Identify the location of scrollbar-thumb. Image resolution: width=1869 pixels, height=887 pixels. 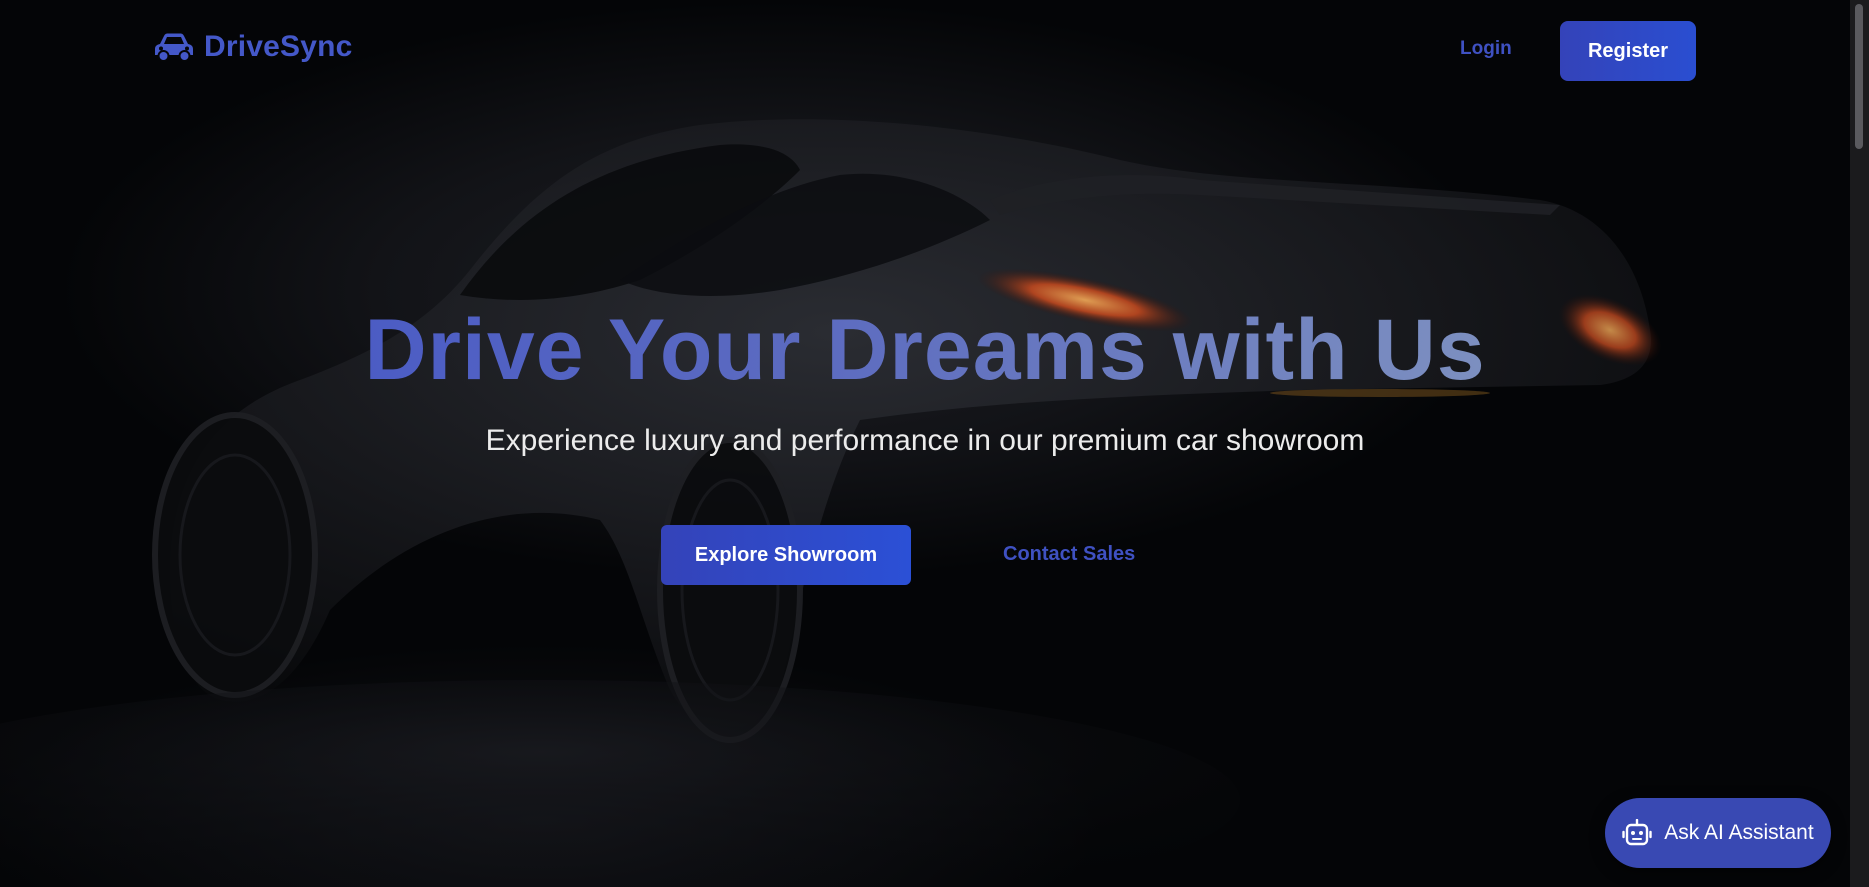
(1859, 76).